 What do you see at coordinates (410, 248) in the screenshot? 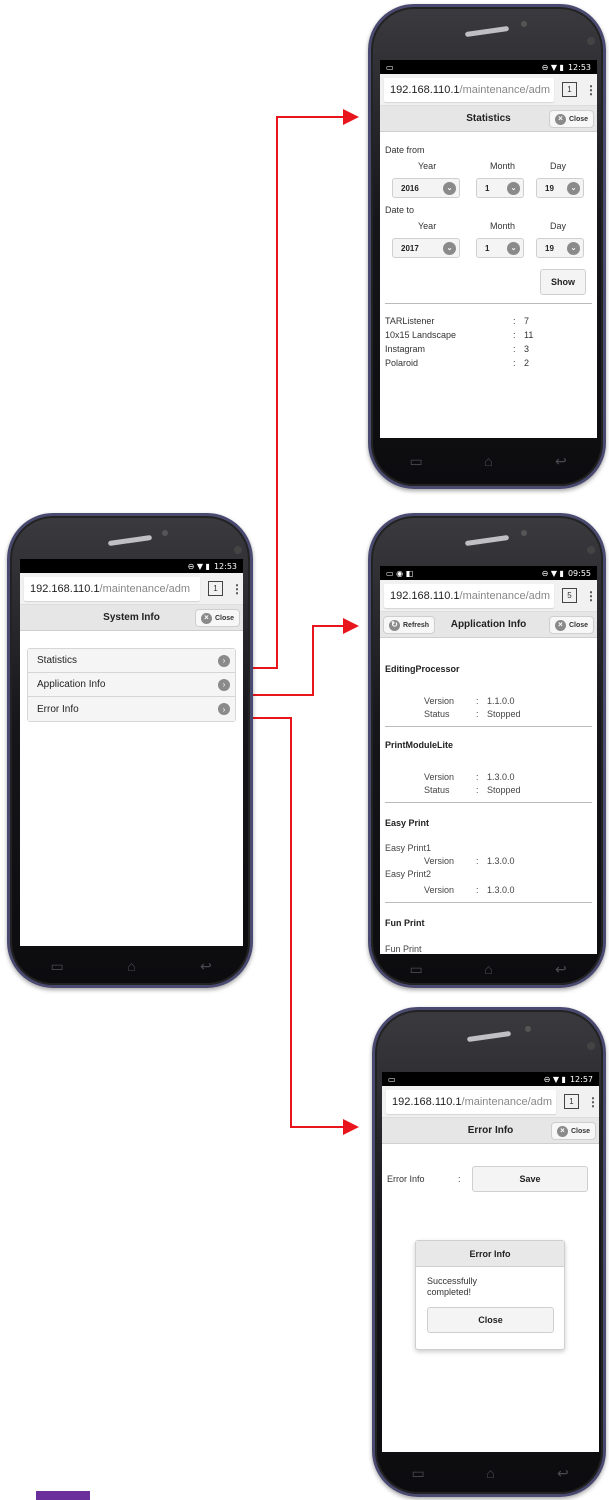
I see `select-value: 2017` at bounding box center [410, 248].